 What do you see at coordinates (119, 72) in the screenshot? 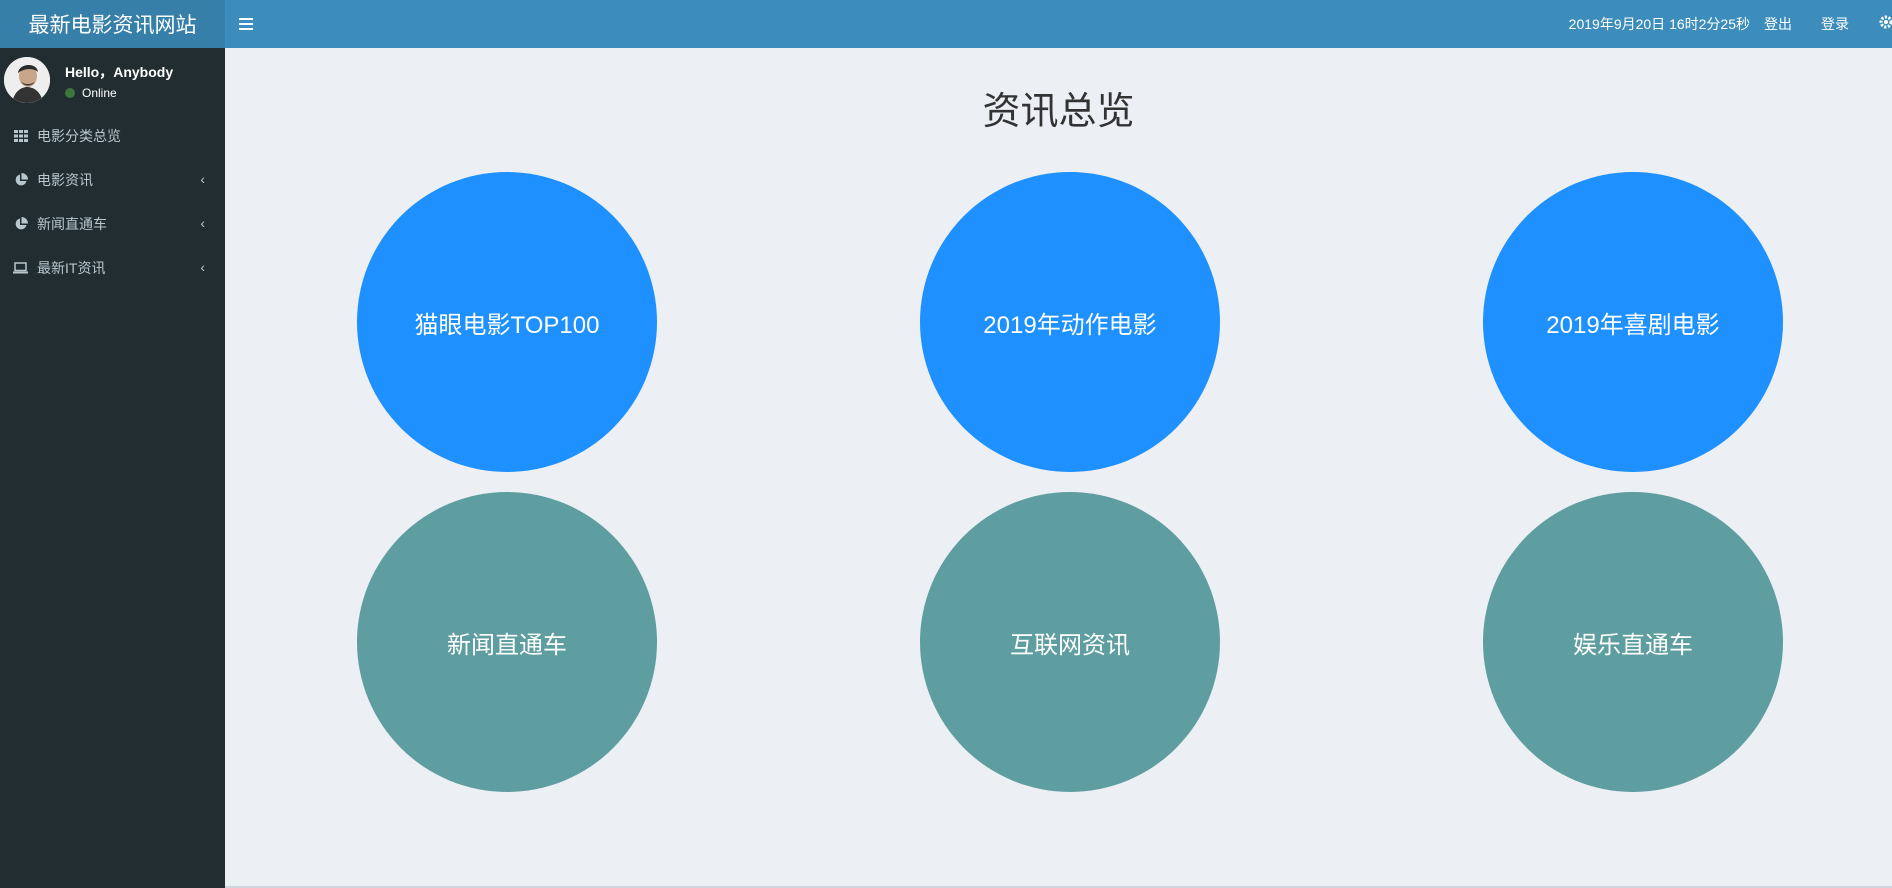
I see `user-greeting: Hello，Anybody` at bounding box center [119, 72].